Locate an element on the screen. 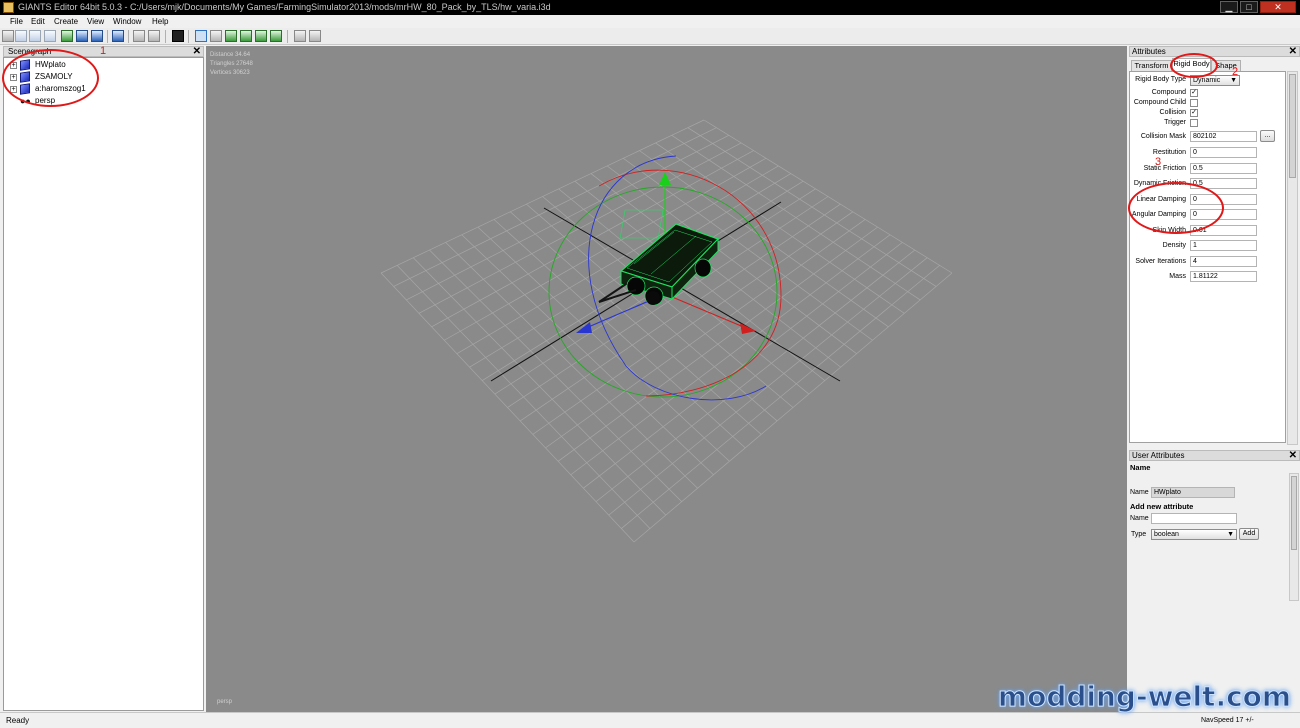 This screenshot has width=1300, height=728. solver-iterations-input: 4 is located at coordinates (1223, 261).